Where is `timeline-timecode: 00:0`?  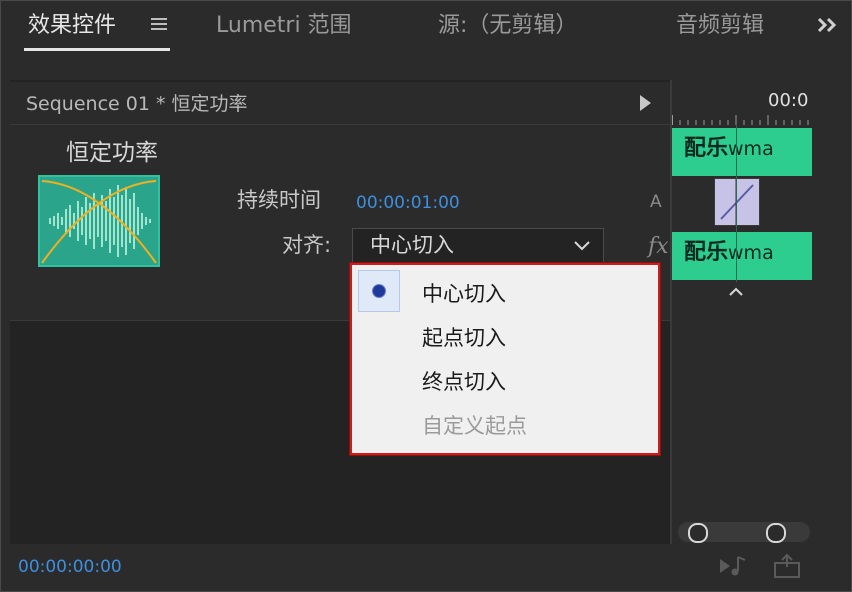
timeline-timecode: 00:0 is located at coordinates (788, 100).